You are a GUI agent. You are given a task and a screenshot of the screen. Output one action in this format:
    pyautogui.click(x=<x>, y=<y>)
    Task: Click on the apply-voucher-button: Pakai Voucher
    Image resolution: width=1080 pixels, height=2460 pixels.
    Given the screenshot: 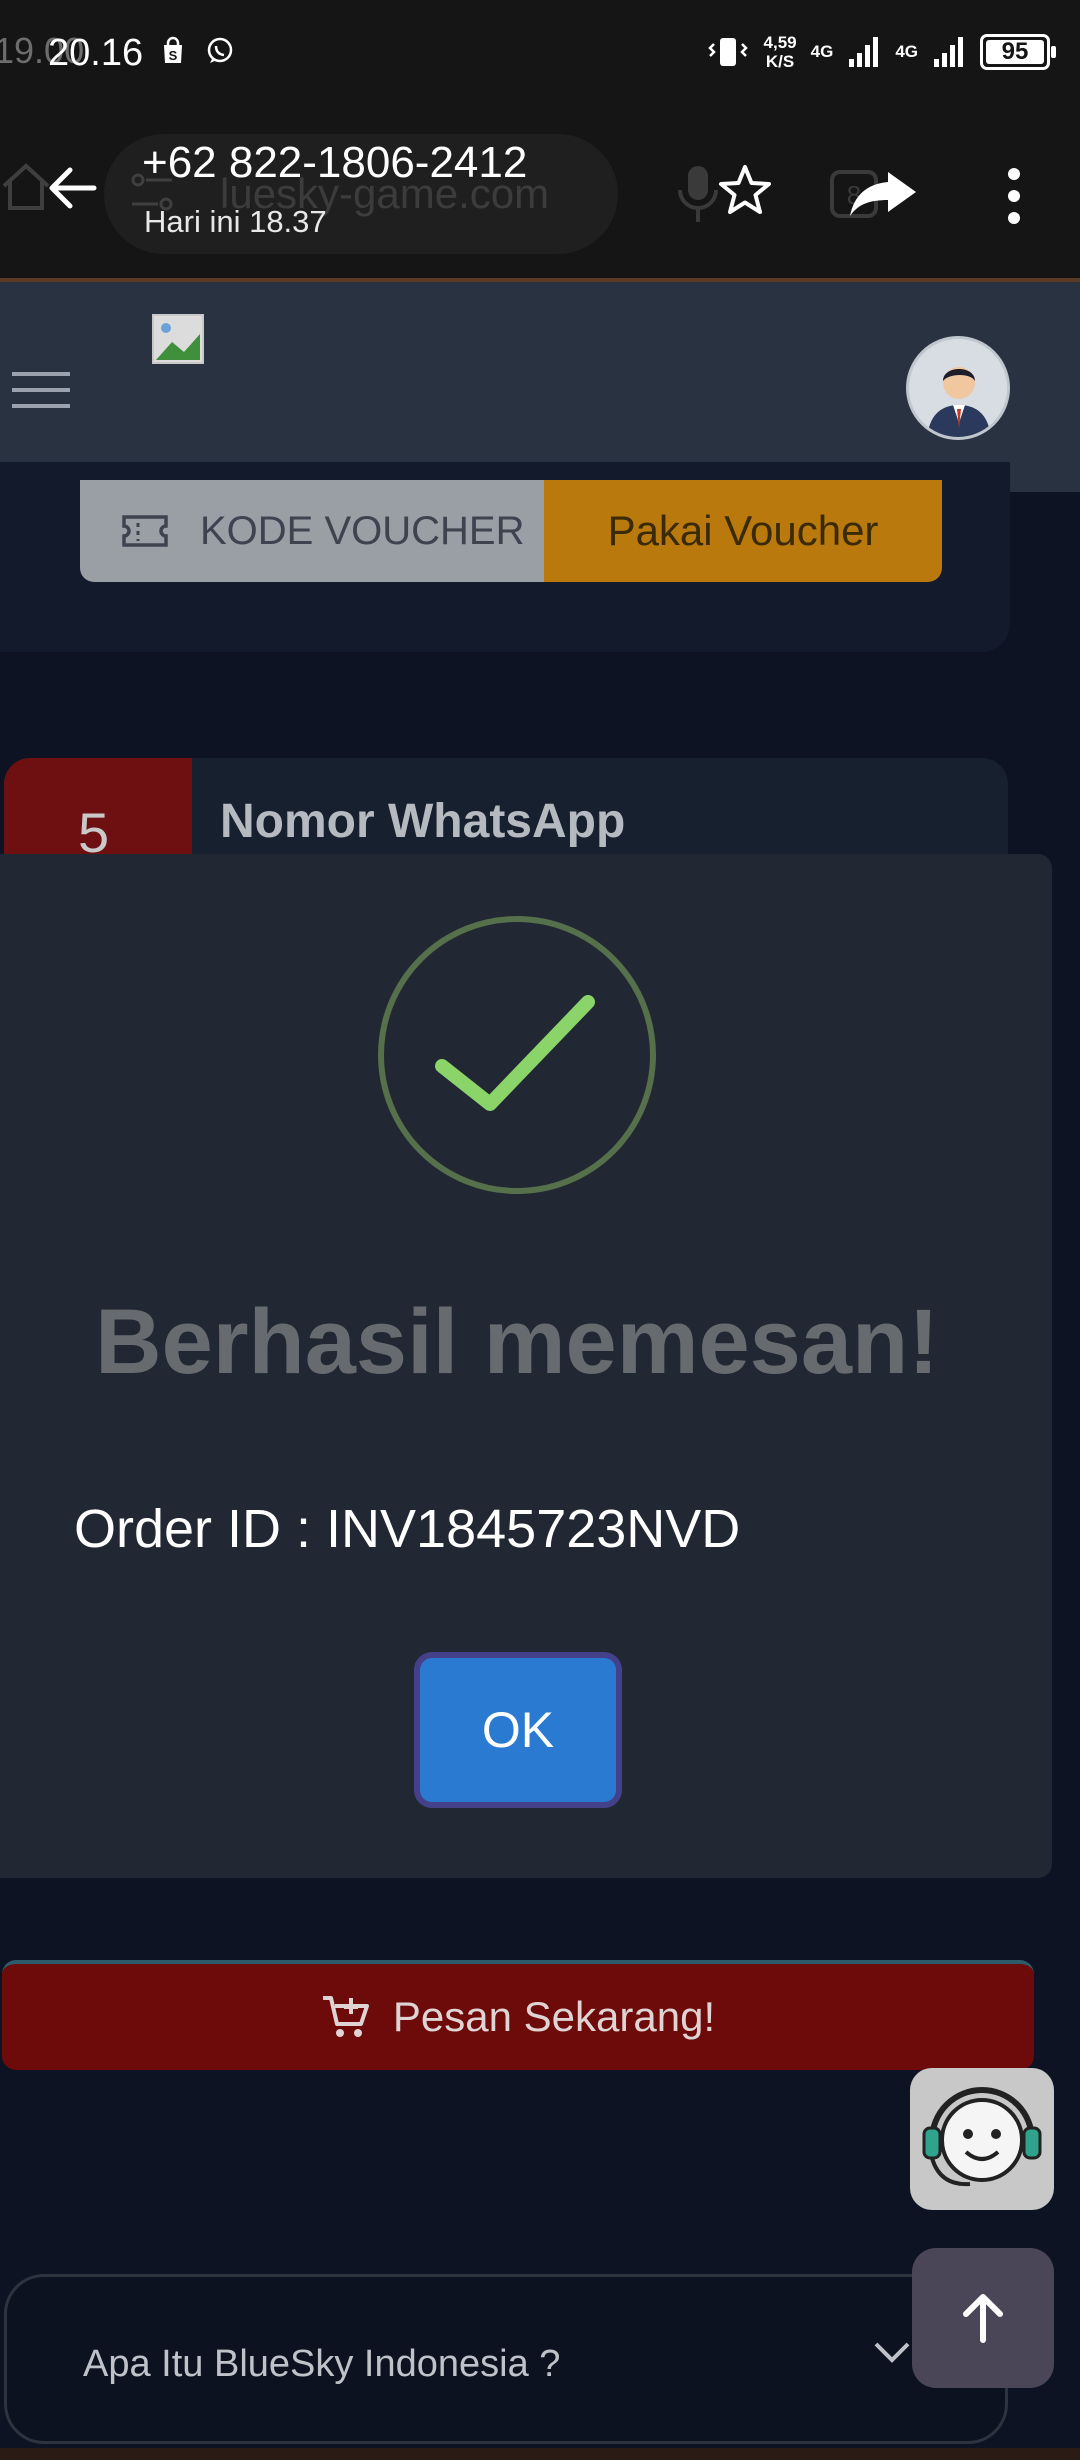 What is the action you would take?
    pyautogui.click(x=743, y=531)
    